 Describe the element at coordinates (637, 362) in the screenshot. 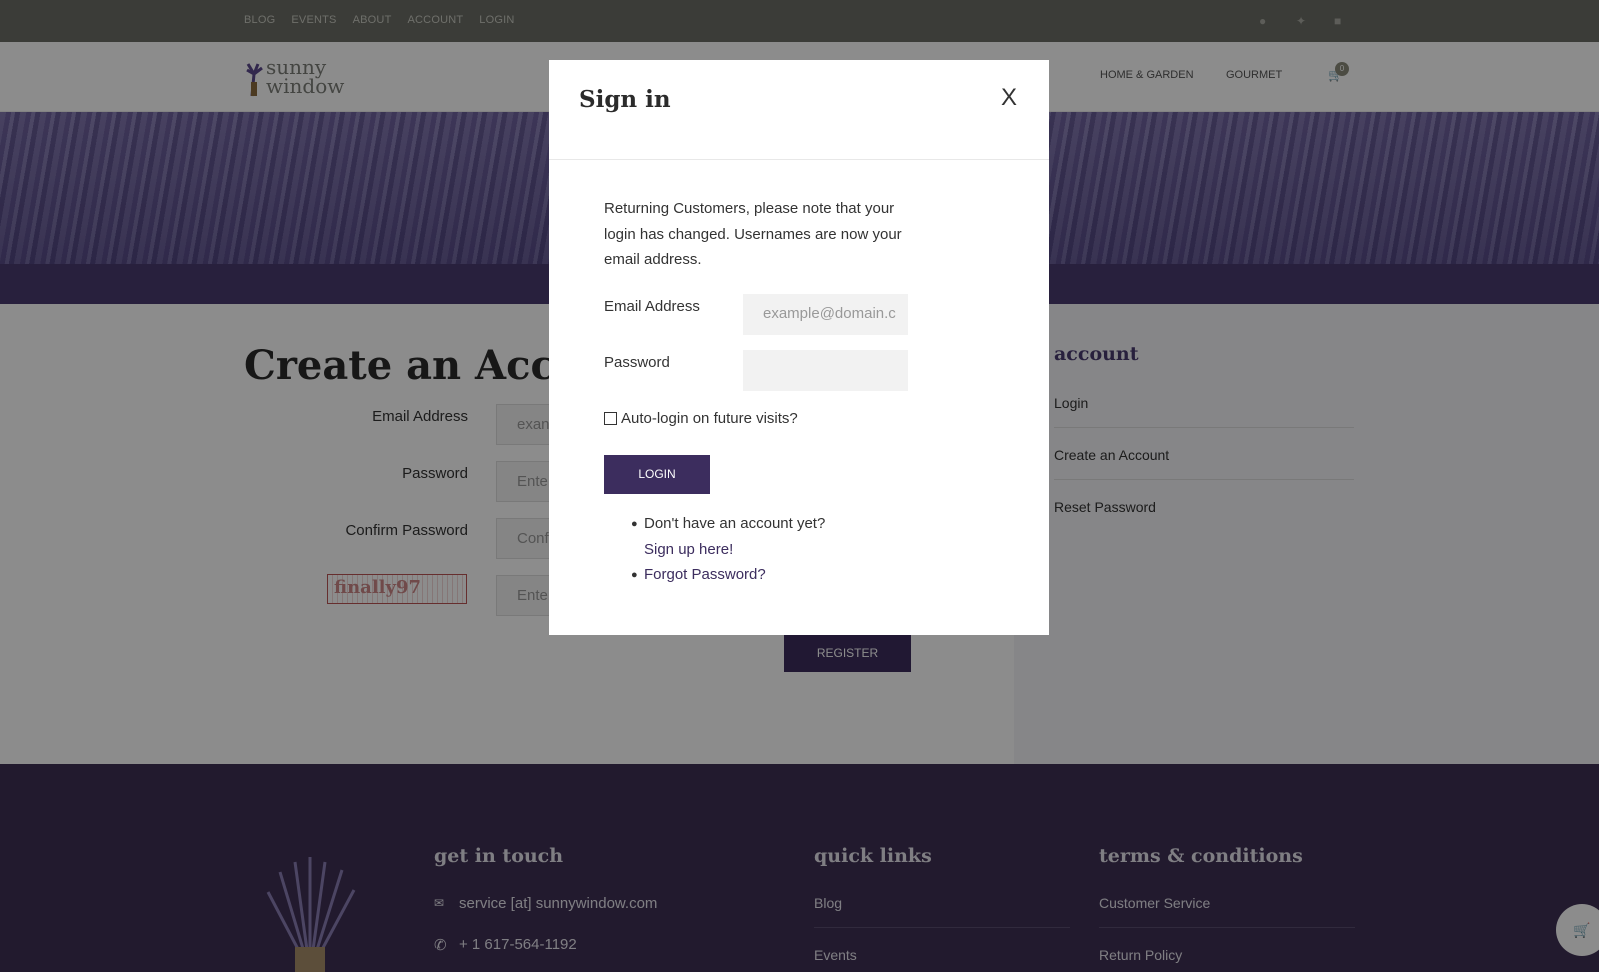

I see `modal-password-label: Password` at that location.